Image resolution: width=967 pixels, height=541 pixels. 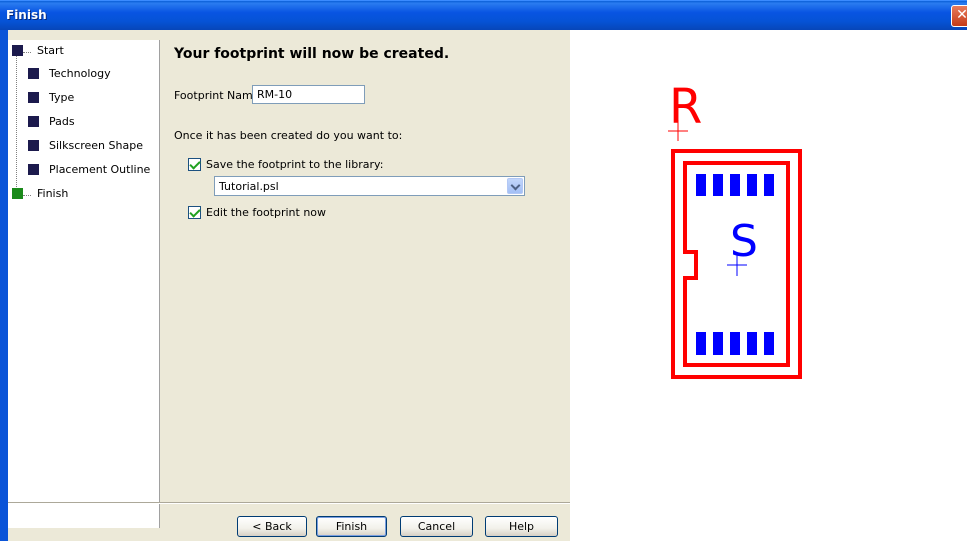 I want to click on footprint-name-input: RM-10, so click(x=308, y=94).